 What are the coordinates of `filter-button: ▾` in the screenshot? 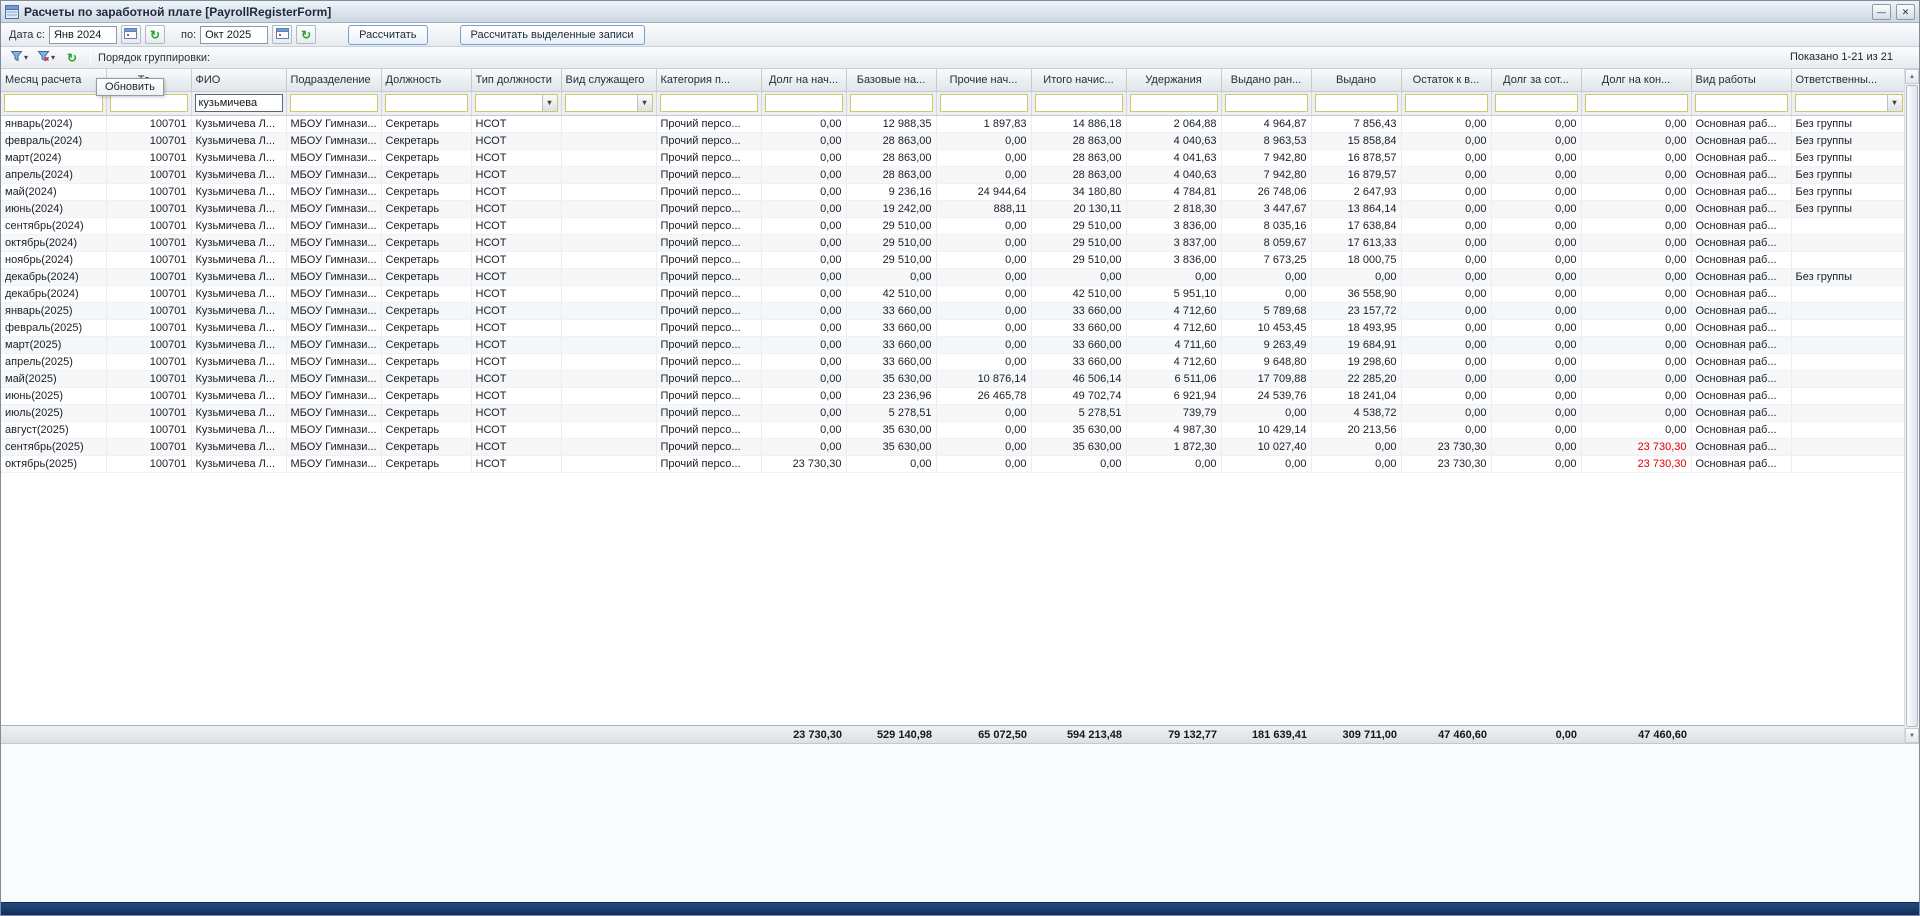 It's located at (19, 57).